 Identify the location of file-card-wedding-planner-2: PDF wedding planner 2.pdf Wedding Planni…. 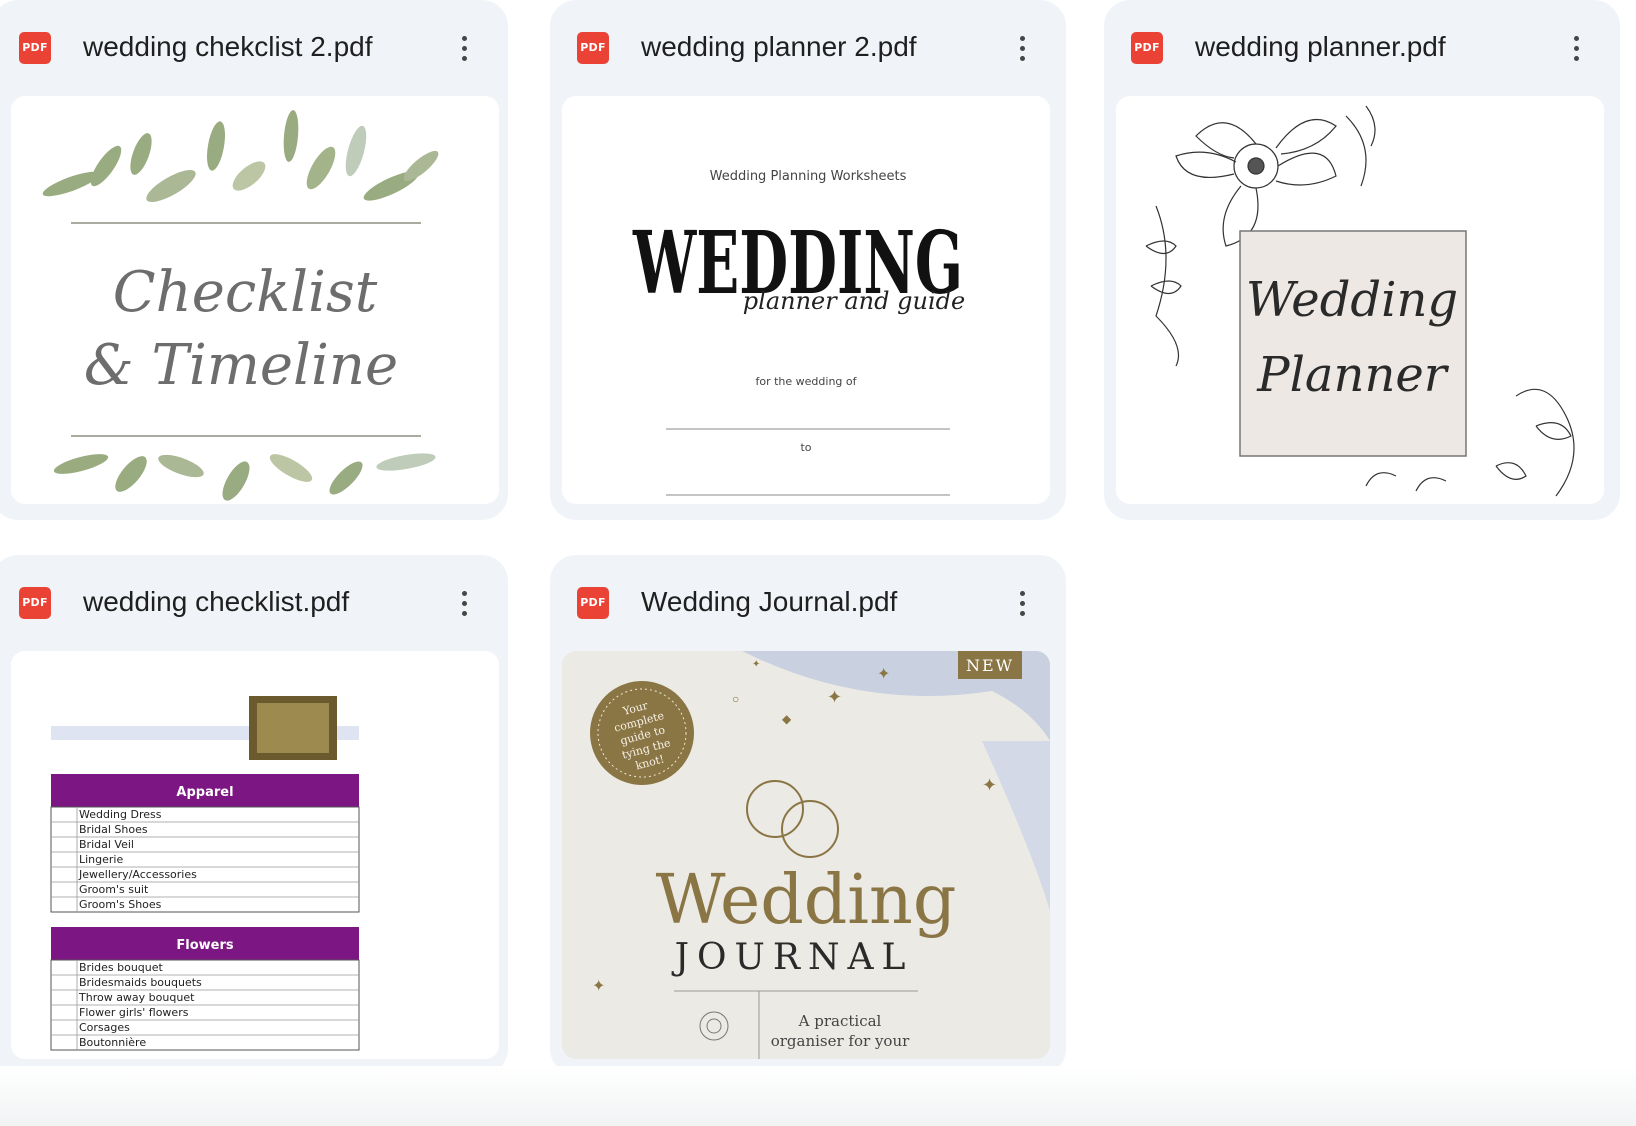
(808, 260).